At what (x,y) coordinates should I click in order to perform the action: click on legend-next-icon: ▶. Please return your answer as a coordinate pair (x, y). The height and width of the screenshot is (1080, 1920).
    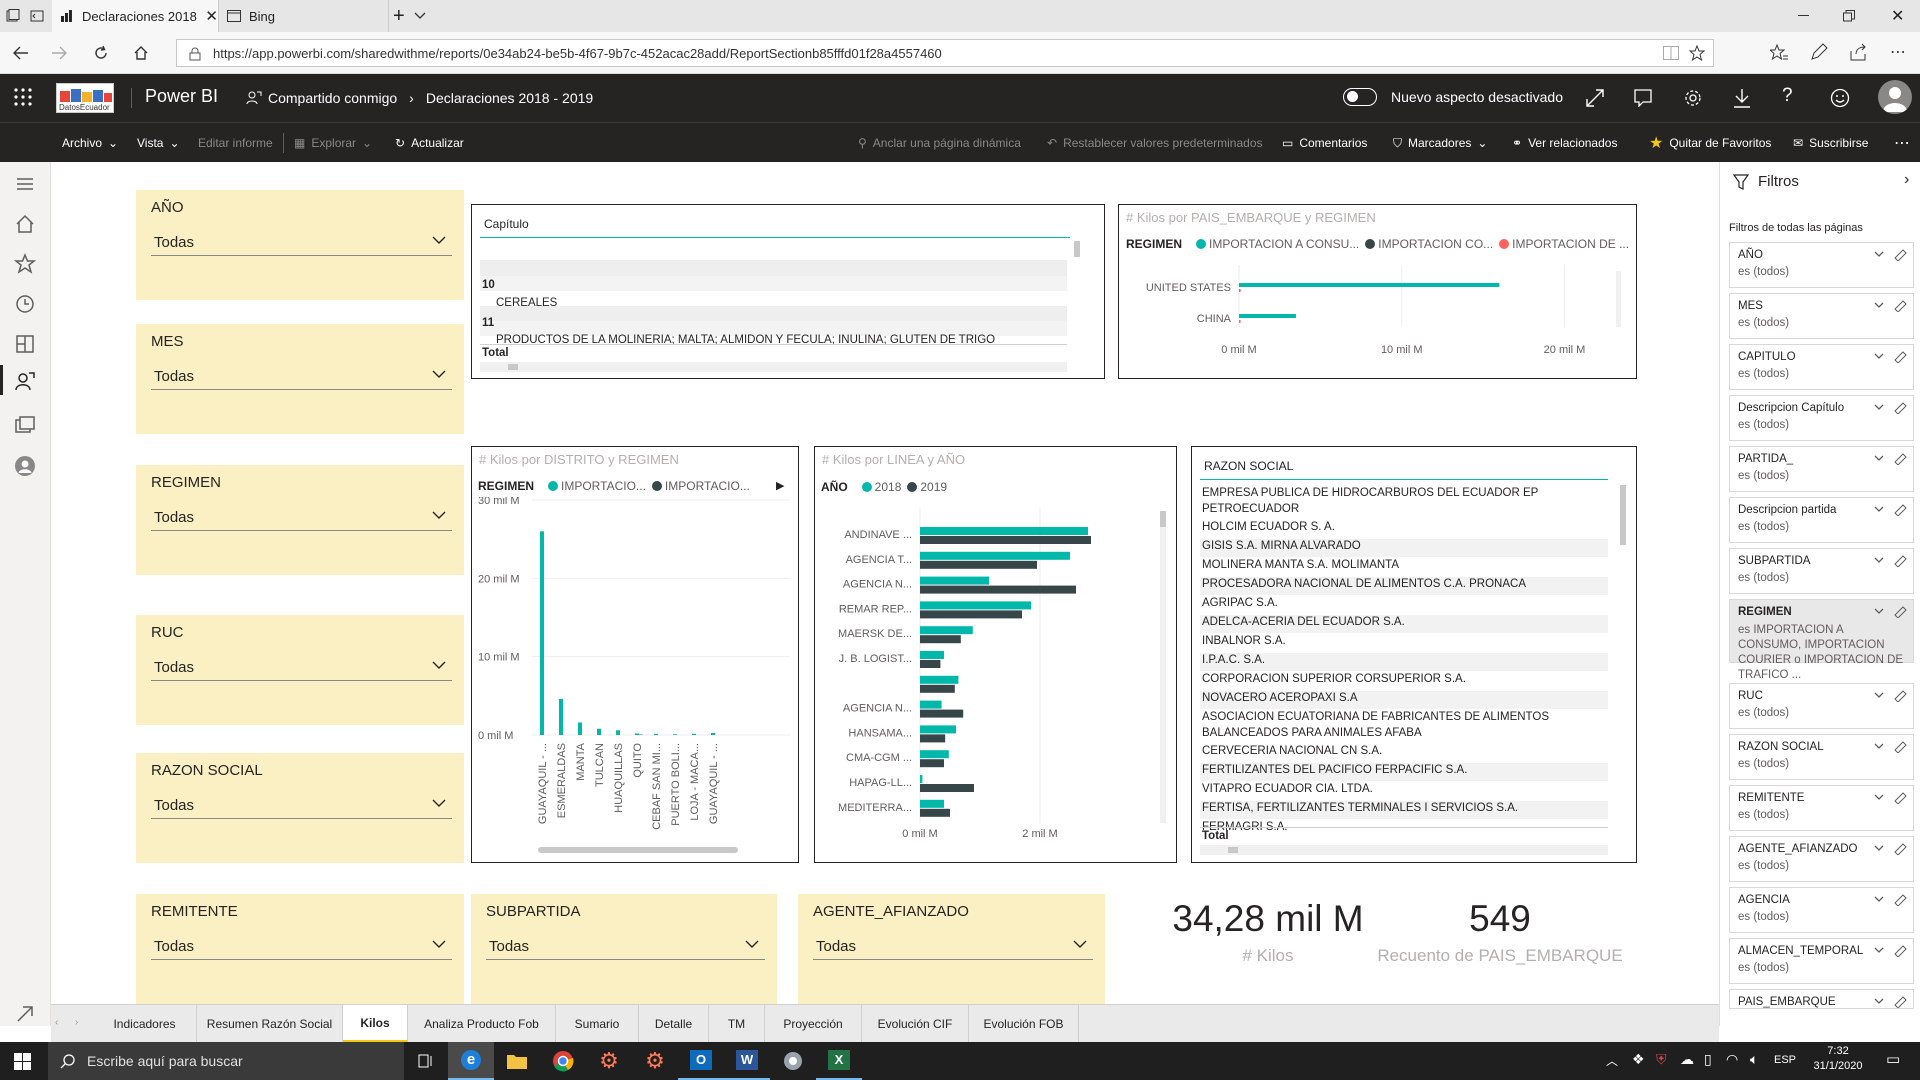
    Looking at the image, I should click on (780, 485).